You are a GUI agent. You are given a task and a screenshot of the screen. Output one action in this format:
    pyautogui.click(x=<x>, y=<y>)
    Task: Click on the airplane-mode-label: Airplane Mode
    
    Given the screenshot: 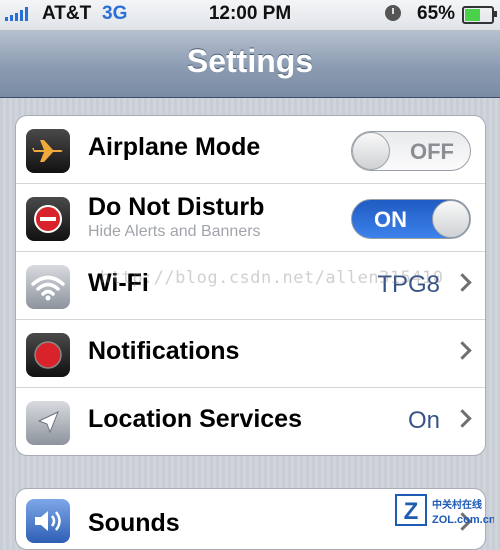 What is the action you would take?
    pyautogui.click(x=174, y=147)
    